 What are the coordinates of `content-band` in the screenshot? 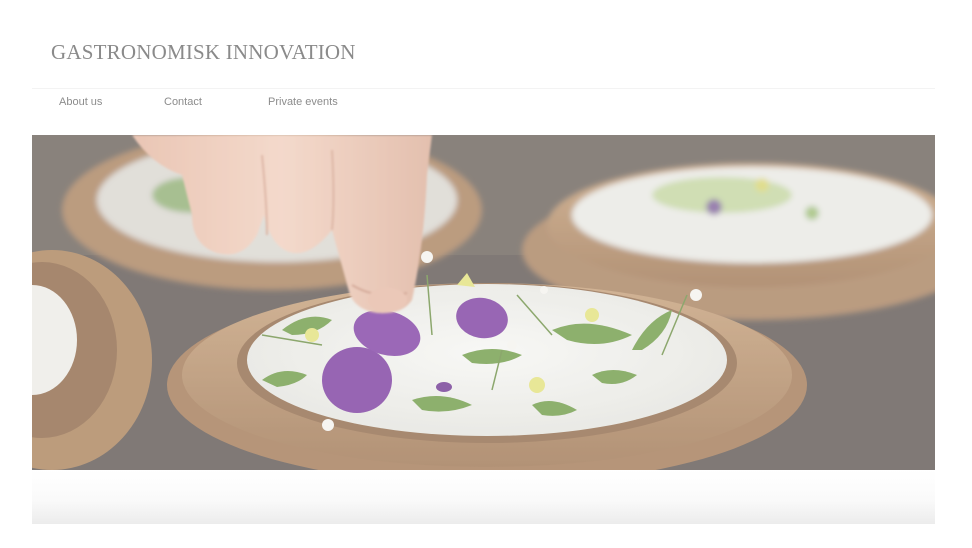 It's located at (483, 497).